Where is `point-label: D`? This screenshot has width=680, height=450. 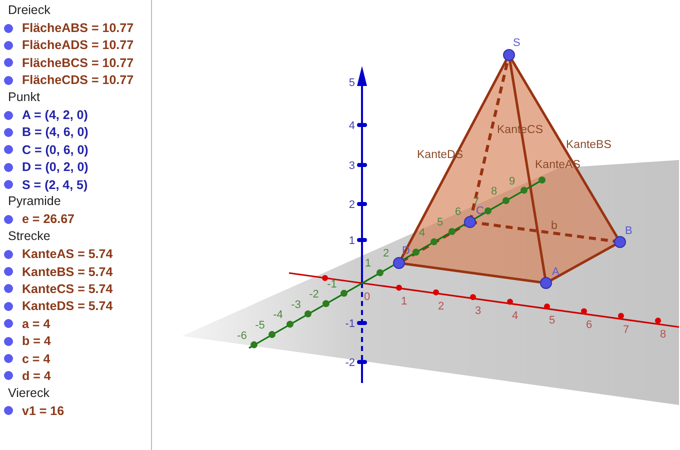 point-label: D is located at coordinates (406, 251).